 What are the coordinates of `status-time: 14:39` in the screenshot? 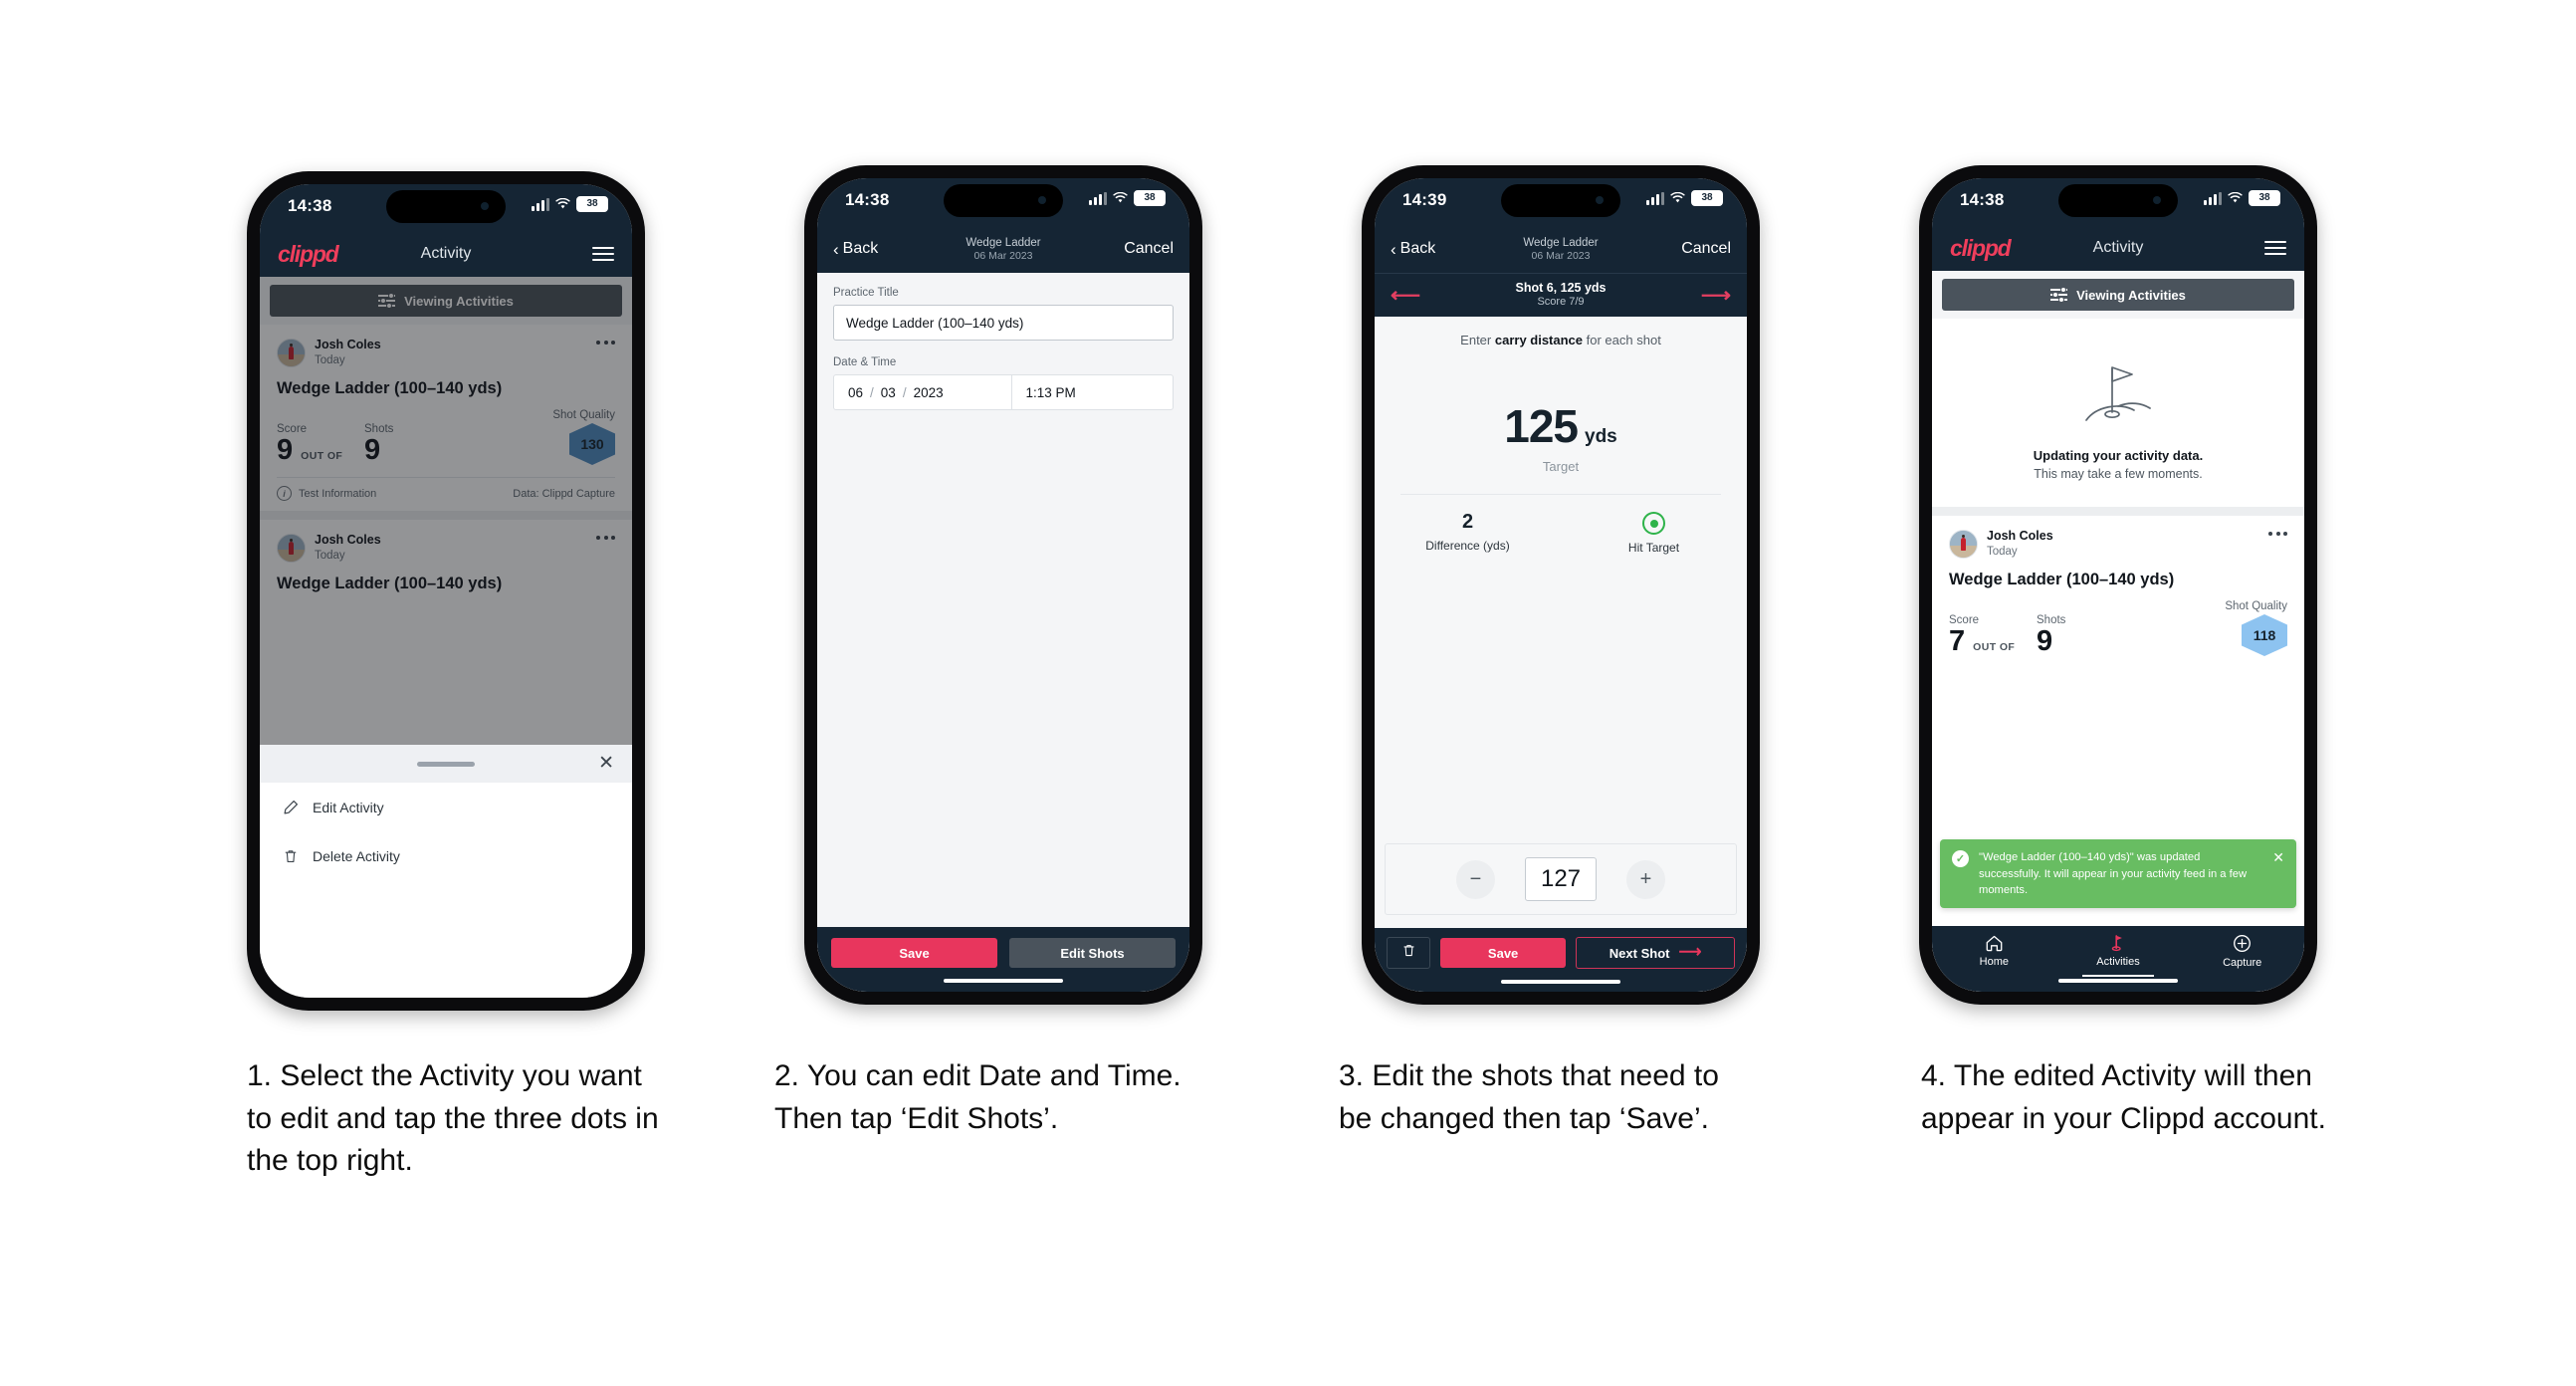 It's located at (1424, 199).